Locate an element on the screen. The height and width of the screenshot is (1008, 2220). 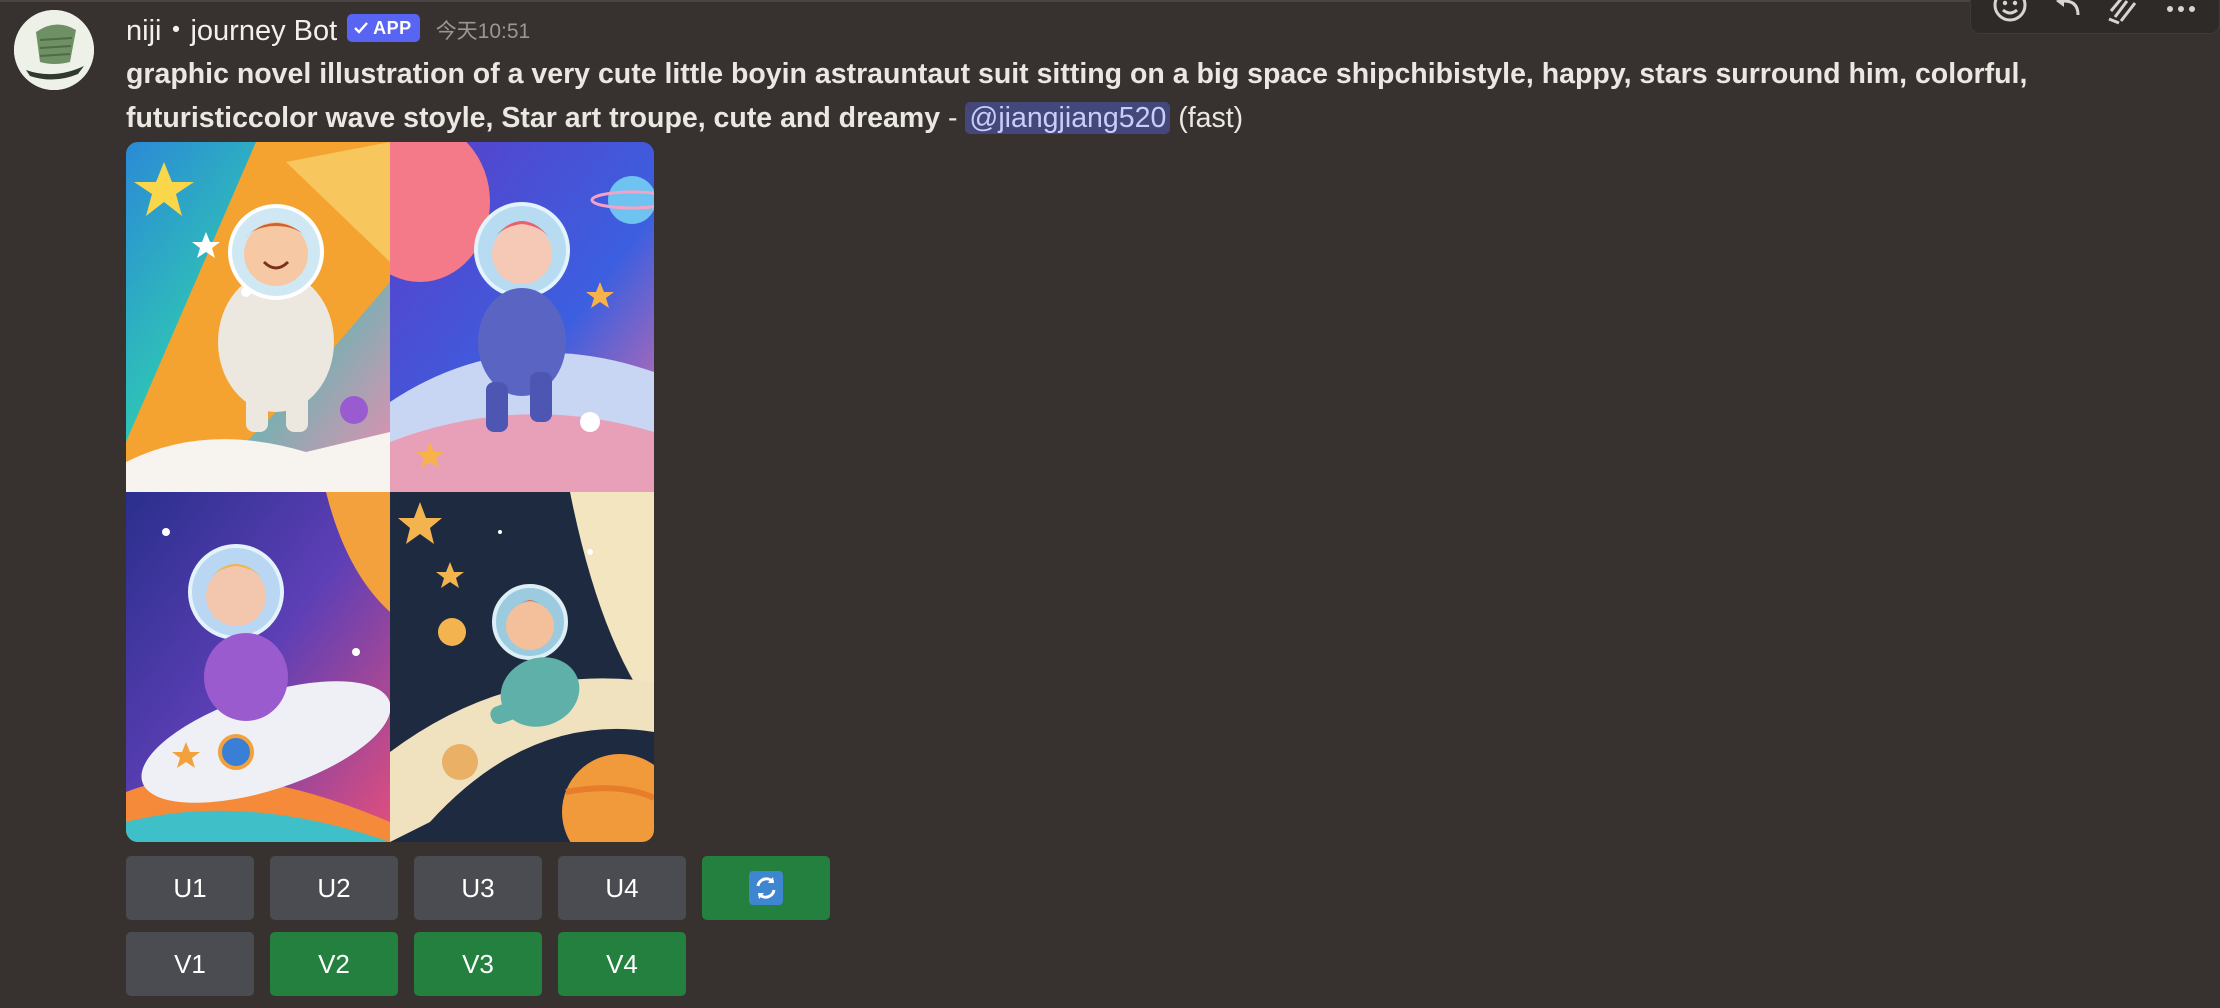
user-mention: @jiangjiang520 is located at coordinates (1068, 118).